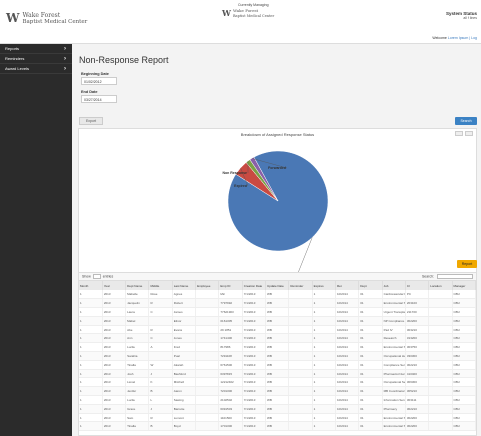  Describe the element at coordinates (137, 426) in the screenshot. I see `table-cell: Tinalla` at that location.